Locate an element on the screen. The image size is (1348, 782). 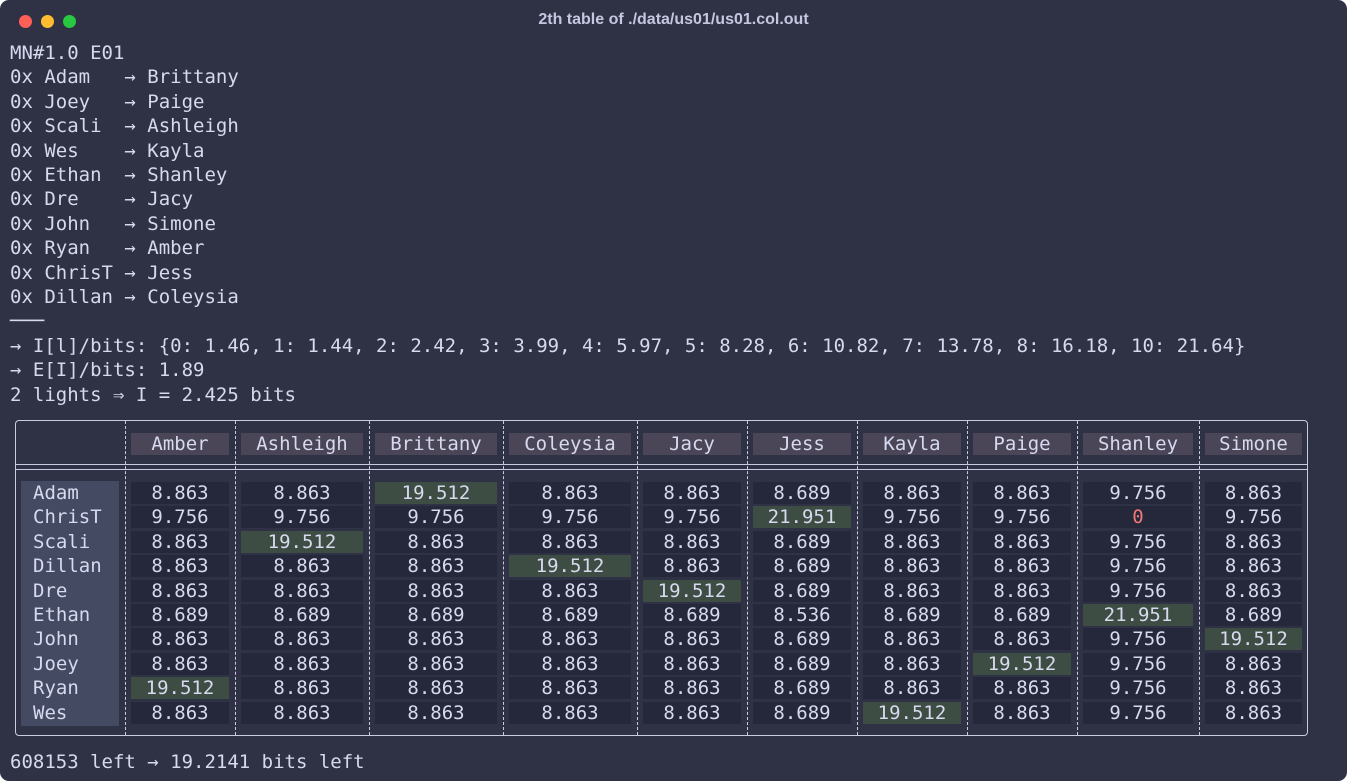
output-line: MN#1.0 E01 is located at coordinates (67, 53).